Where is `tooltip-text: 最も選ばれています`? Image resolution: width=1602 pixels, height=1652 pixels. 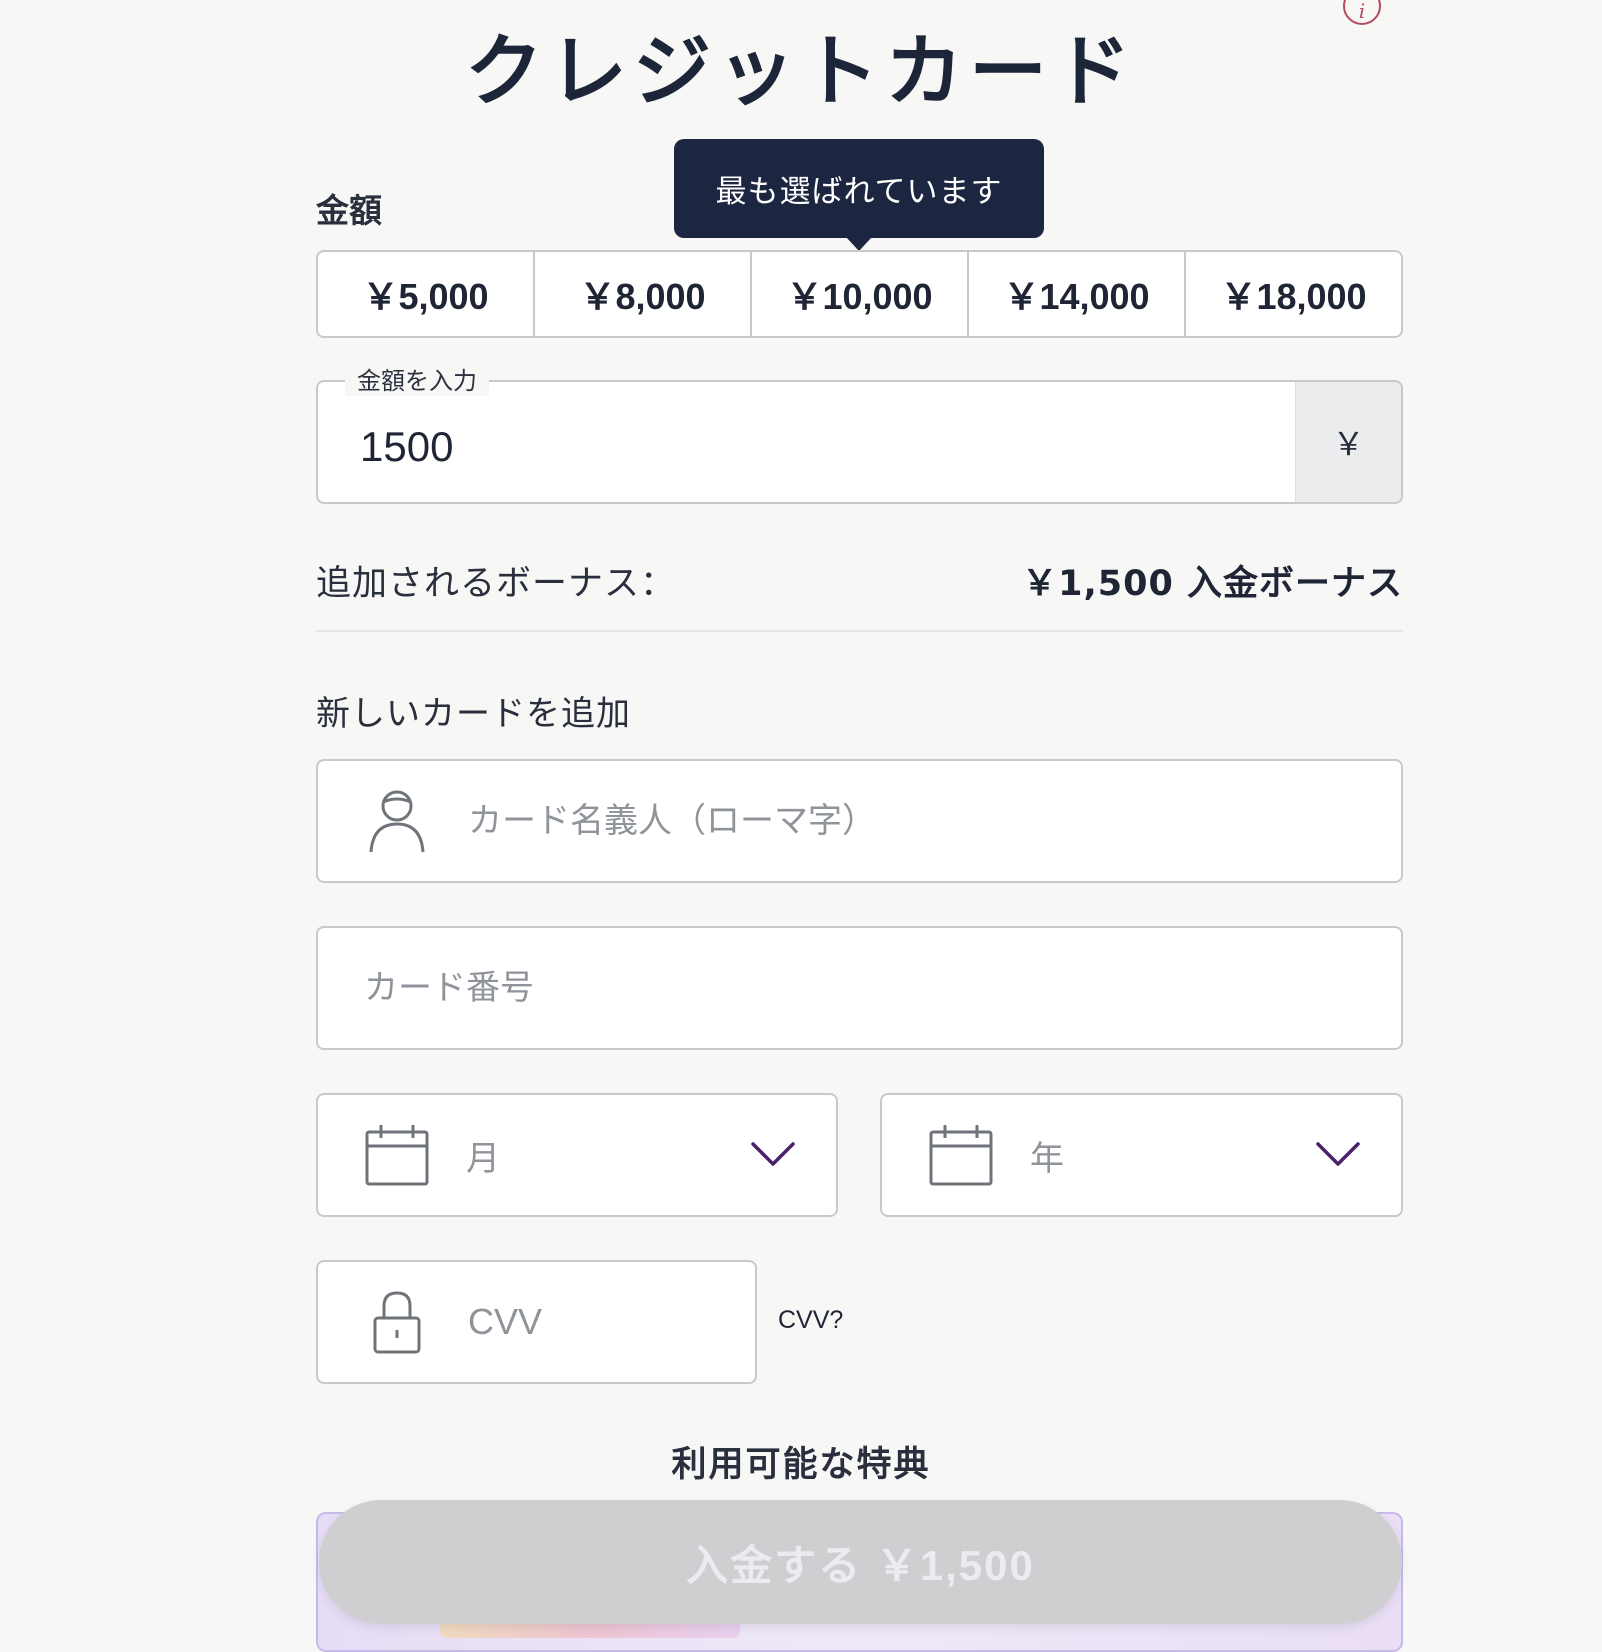
tooltip-text: 最も選ばれています is located at coordinates (859, 192).